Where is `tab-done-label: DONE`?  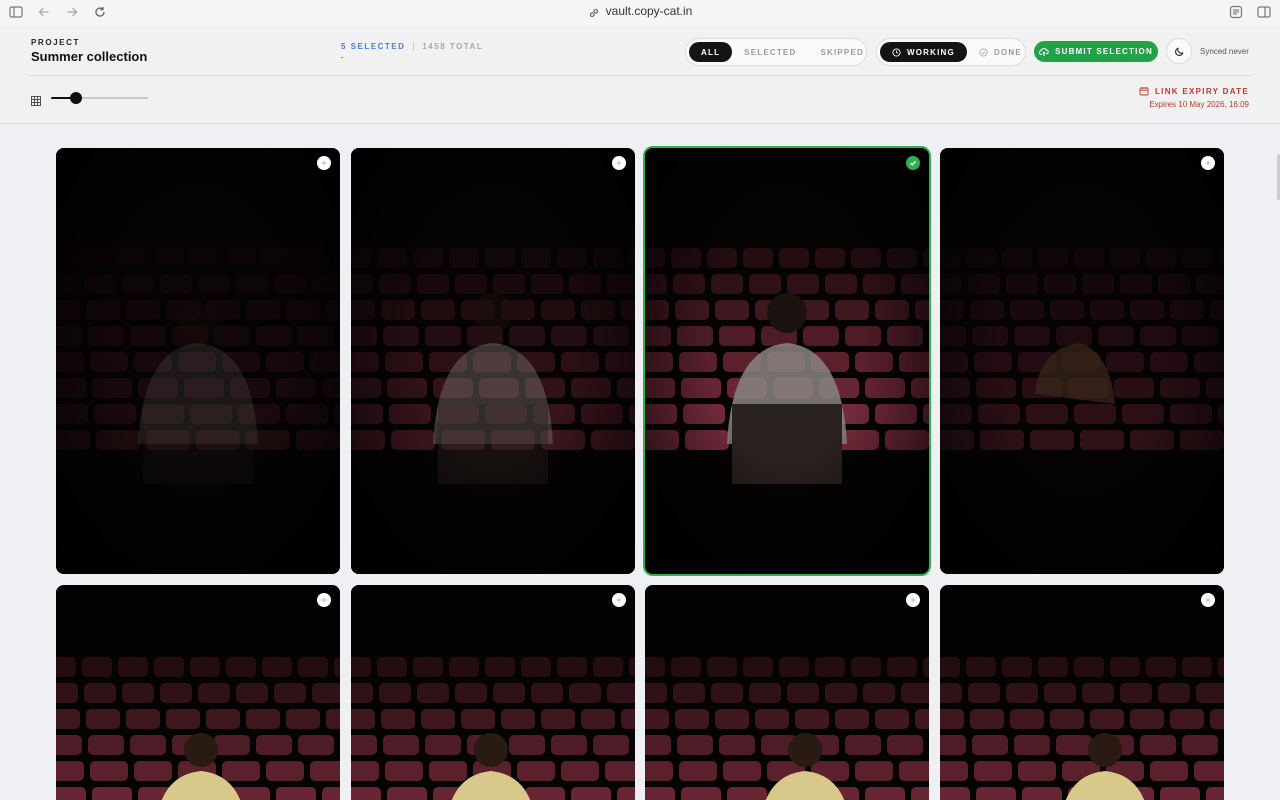 tab-done-label: DONE is located at coordinates (1007, 52).